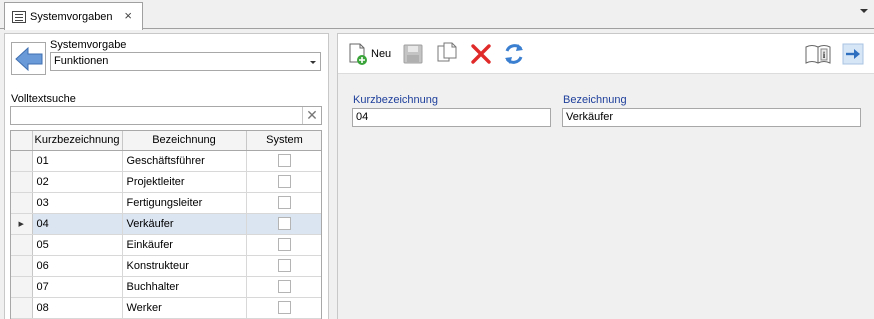 The height and width of the screenshot is (319, 874). I want to click on clear-icon: ✕, so click(311, 115).